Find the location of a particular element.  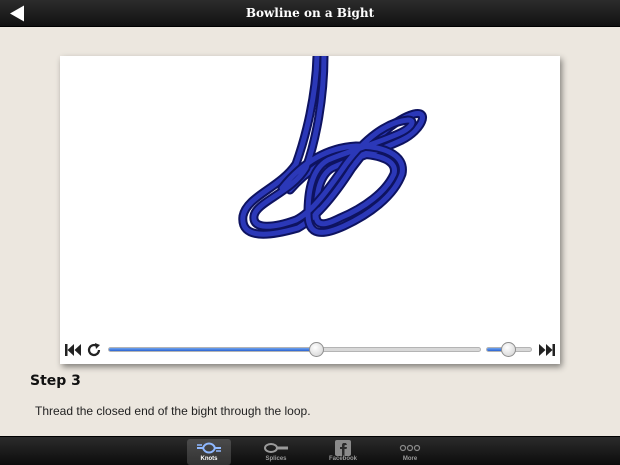

tab-knots: Knots is located at coordinates (209, 452).